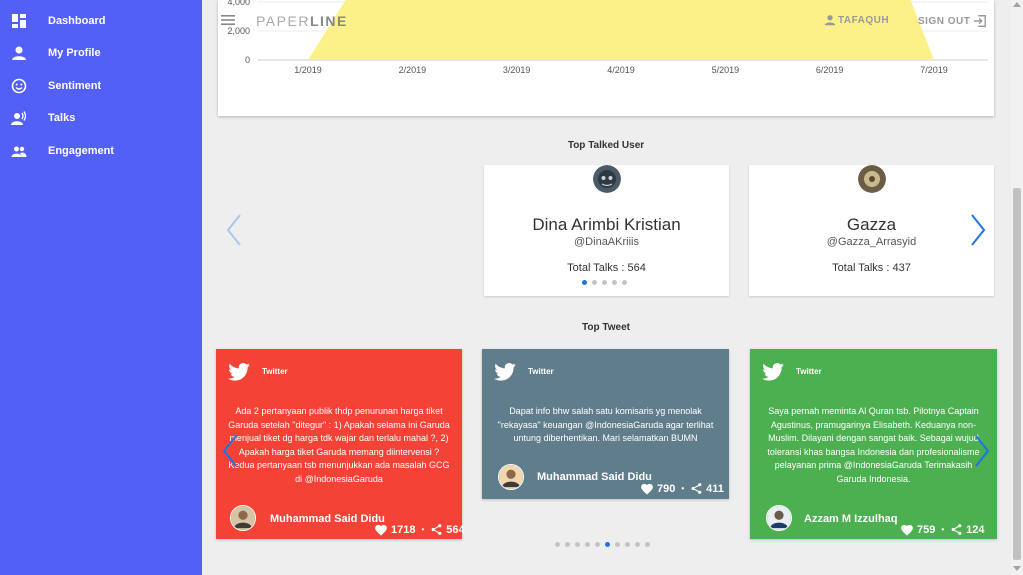  What do you see at coordinates (403, 529) in the screenshot?
I see `tweet-likes: 1718` at bounding box center [403, 529].